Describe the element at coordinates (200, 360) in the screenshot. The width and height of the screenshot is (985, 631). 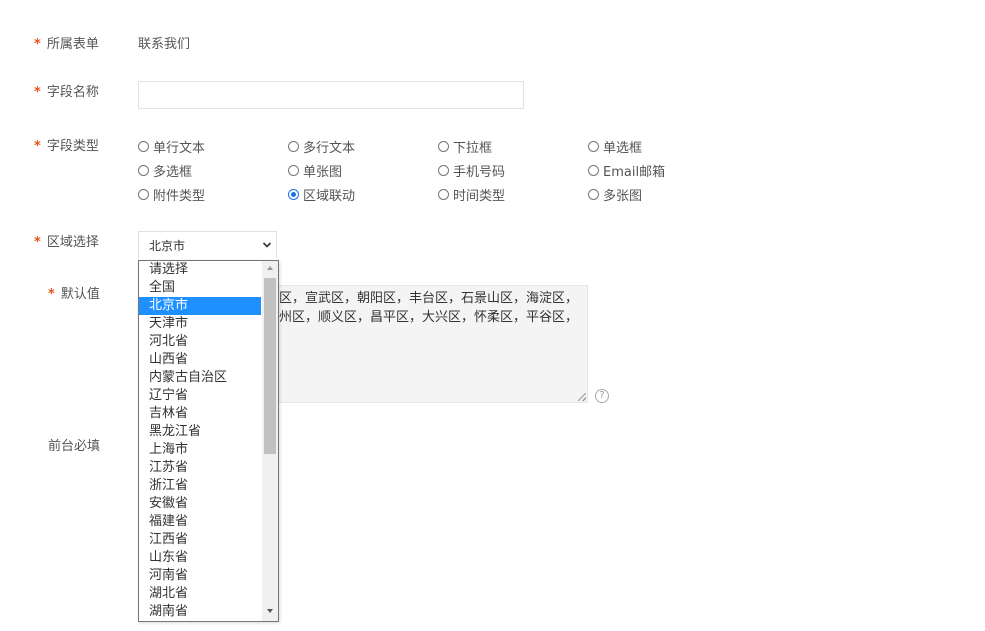
I see `region-option: 山西省` at that location.